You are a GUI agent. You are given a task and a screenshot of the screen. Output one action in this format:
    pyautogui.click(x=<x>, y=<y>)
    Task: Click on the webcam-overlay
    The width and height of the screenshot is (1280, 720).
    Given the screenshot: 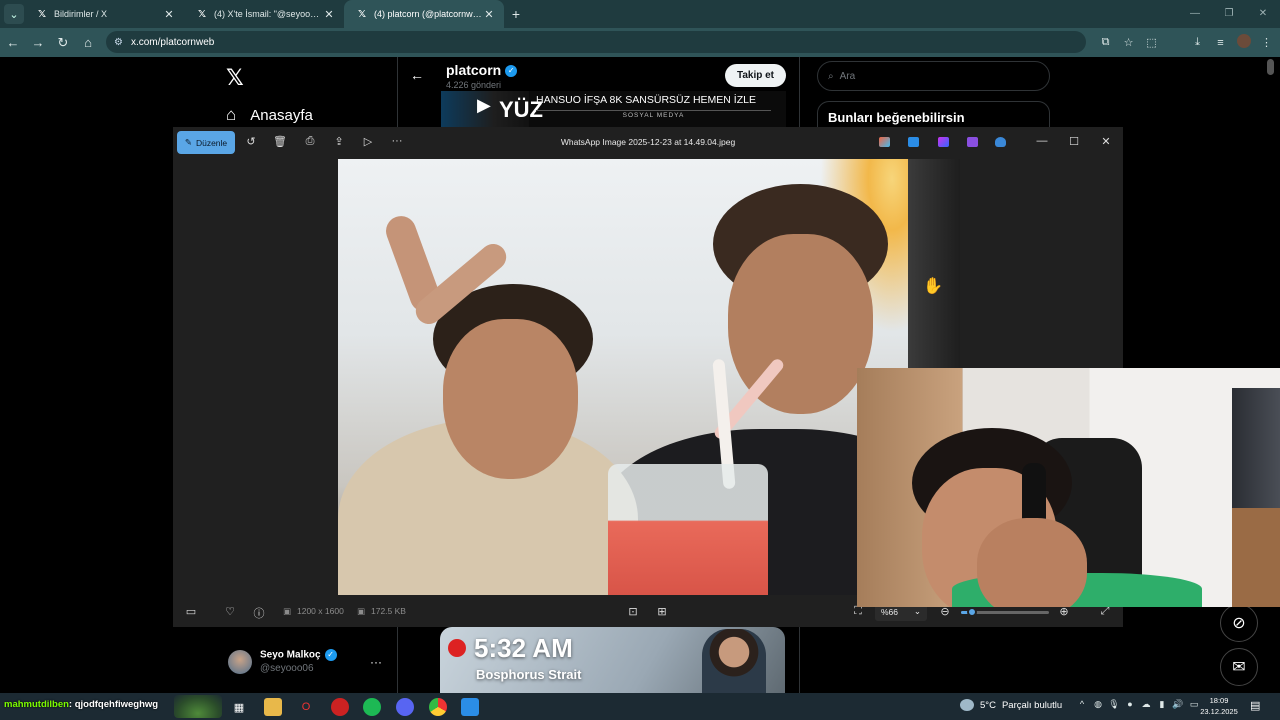 What is the action you would take?
    pyautogui.click(x=1068, y=487)
    